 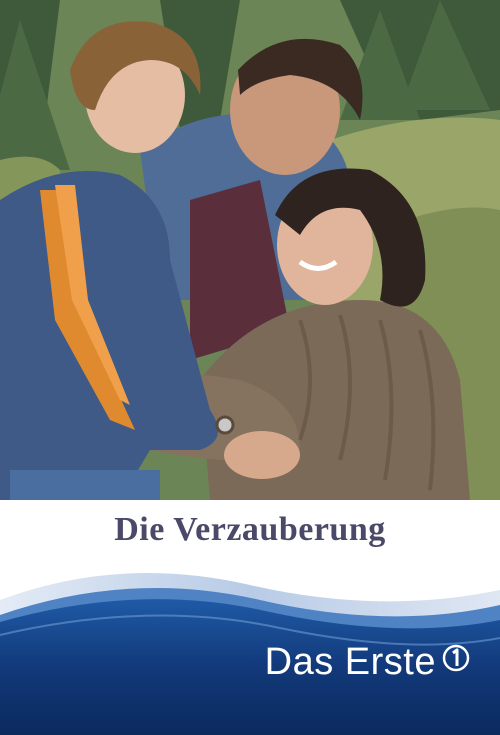 I want to click on movie-title: Die Verzauberung, so click(x=250, y=529).